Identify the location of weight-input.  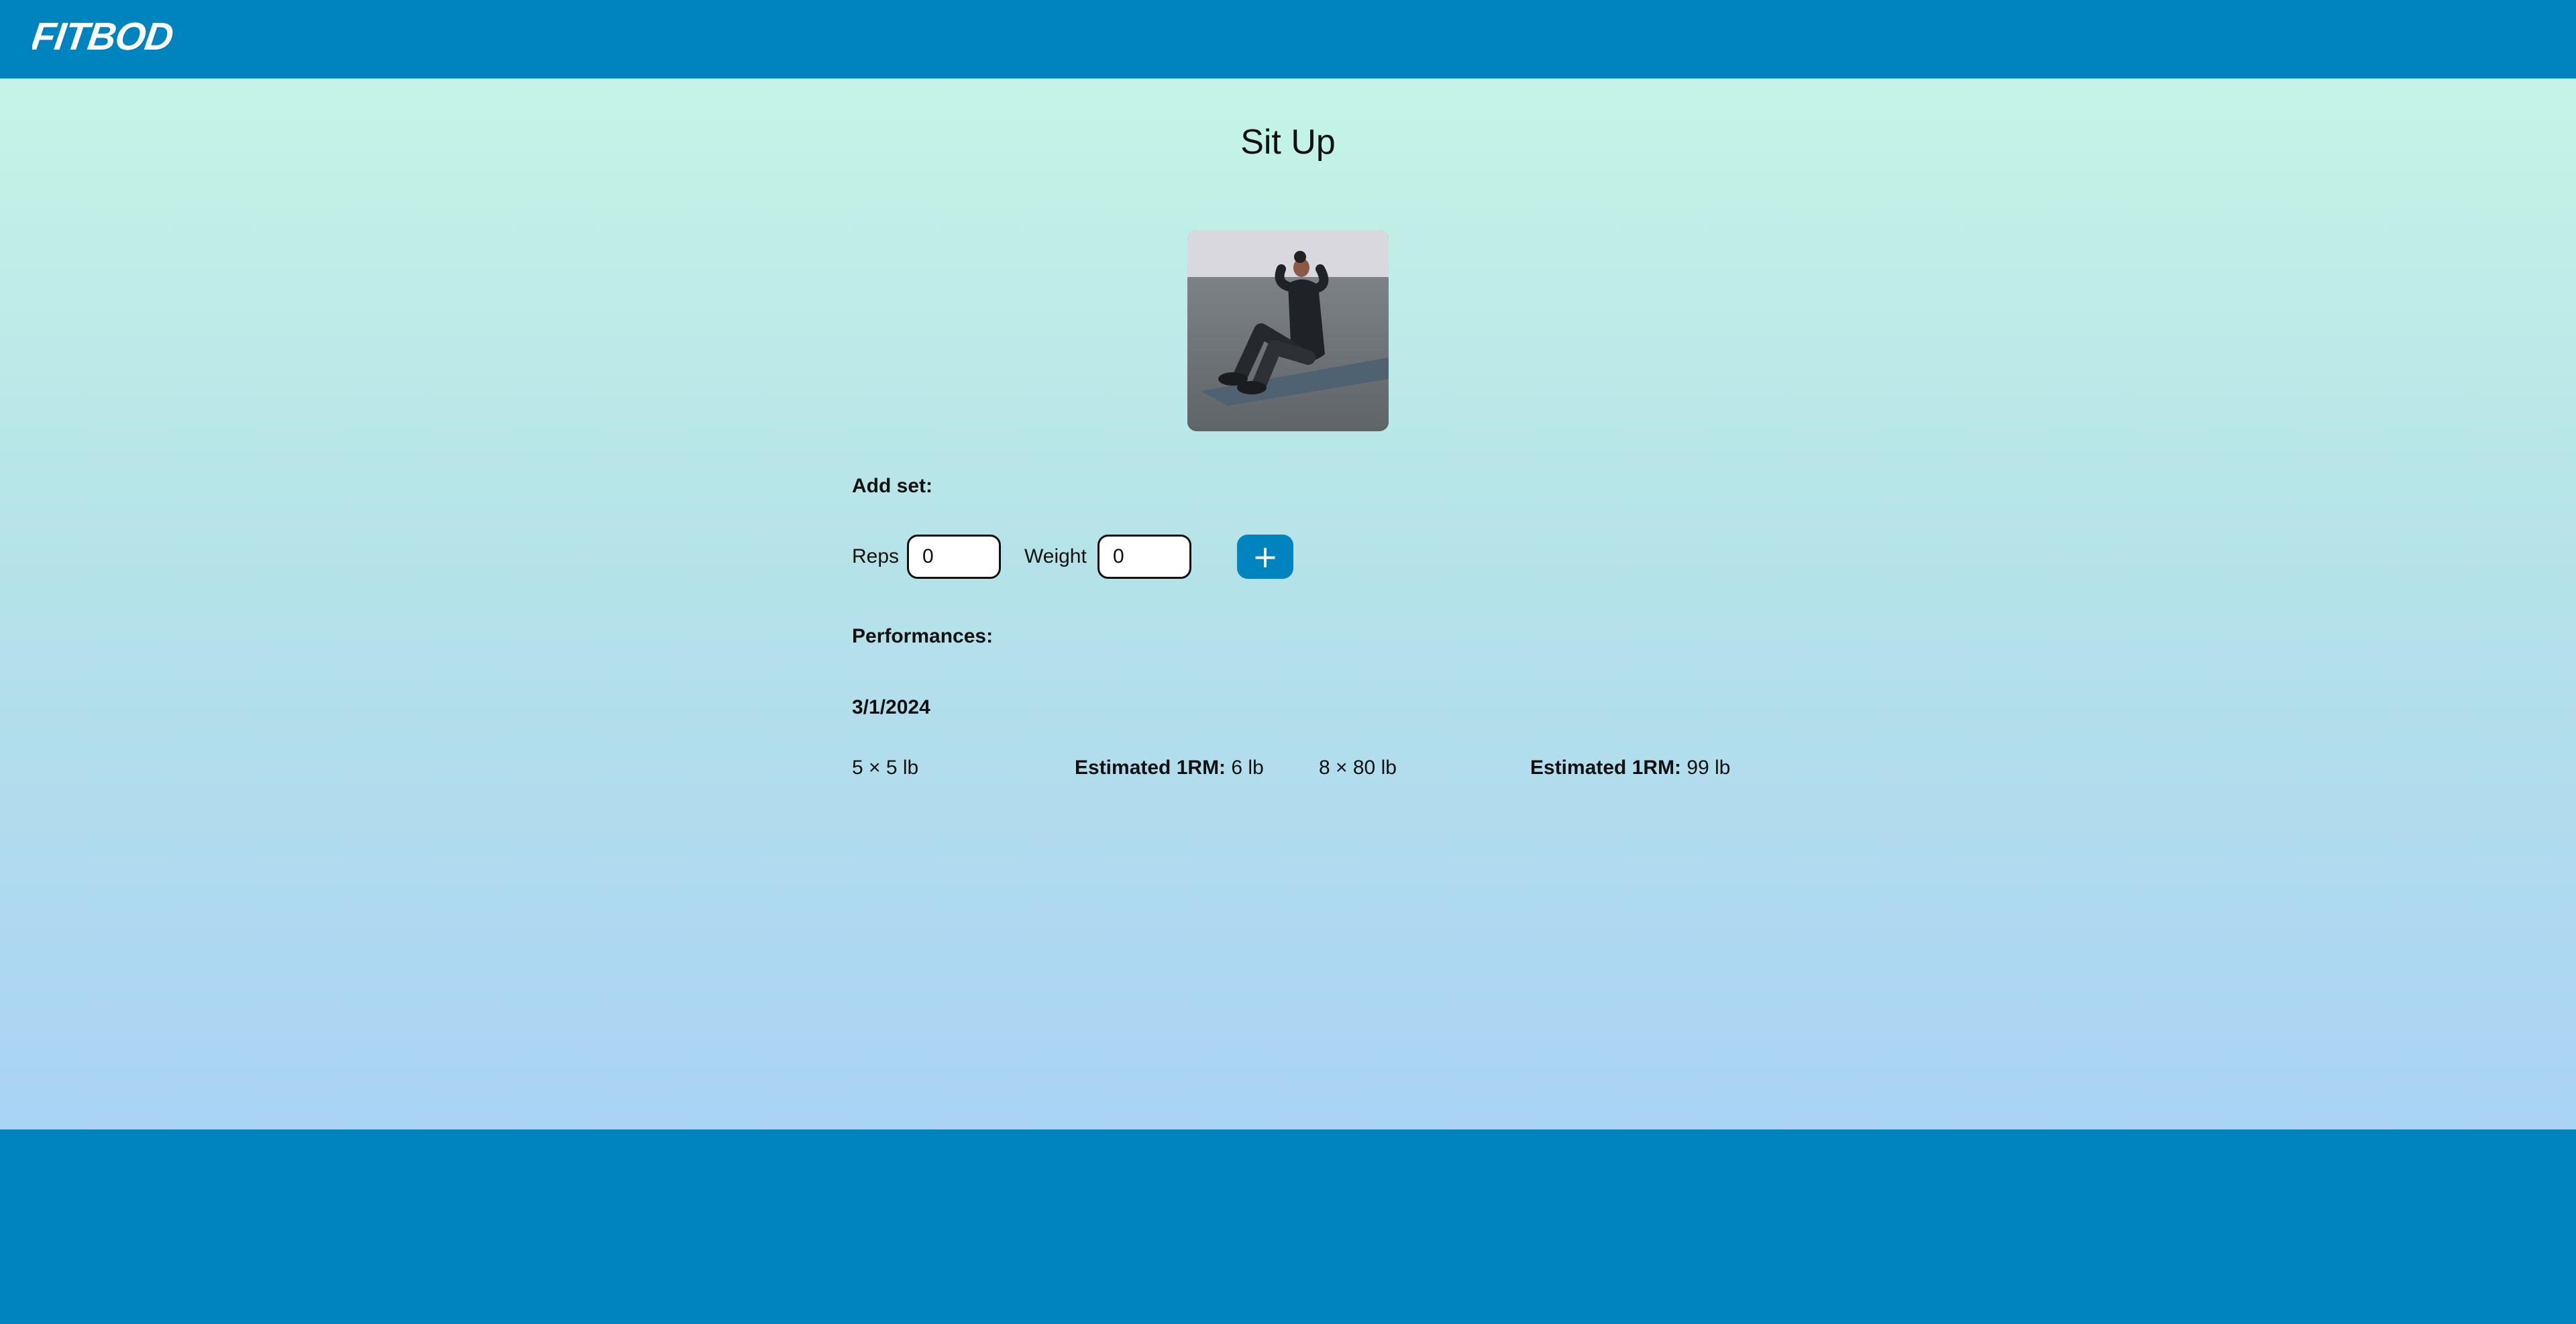
(1144, 557).